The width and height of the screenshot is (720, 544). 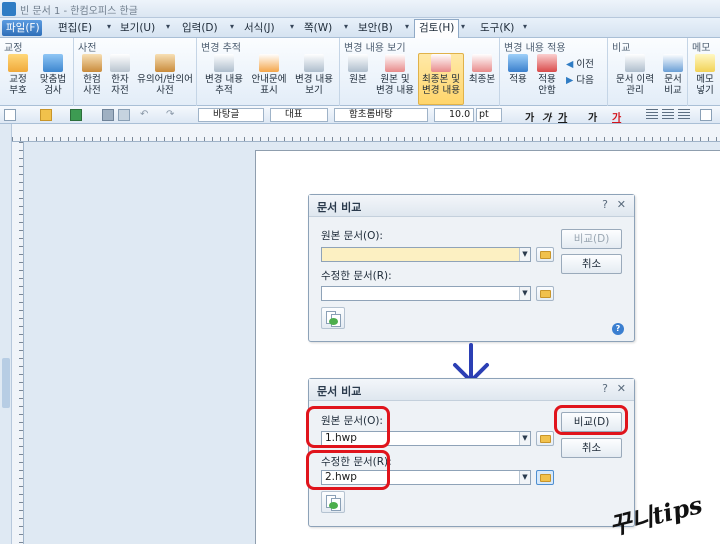 I want to click on folder-icon, so click(x=545, y=439).